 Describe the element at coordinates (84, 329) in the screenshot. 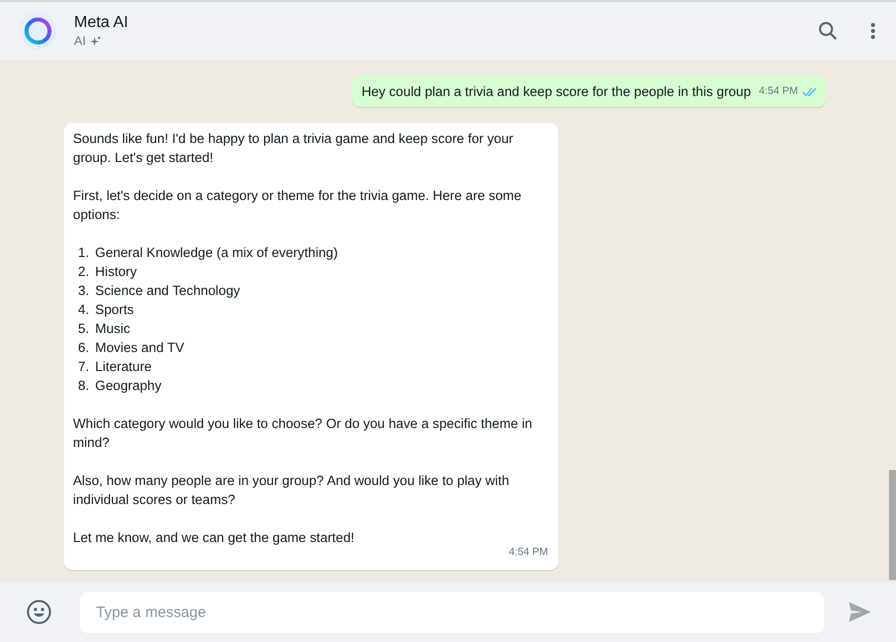

I see `list-number: 5.` at that location.